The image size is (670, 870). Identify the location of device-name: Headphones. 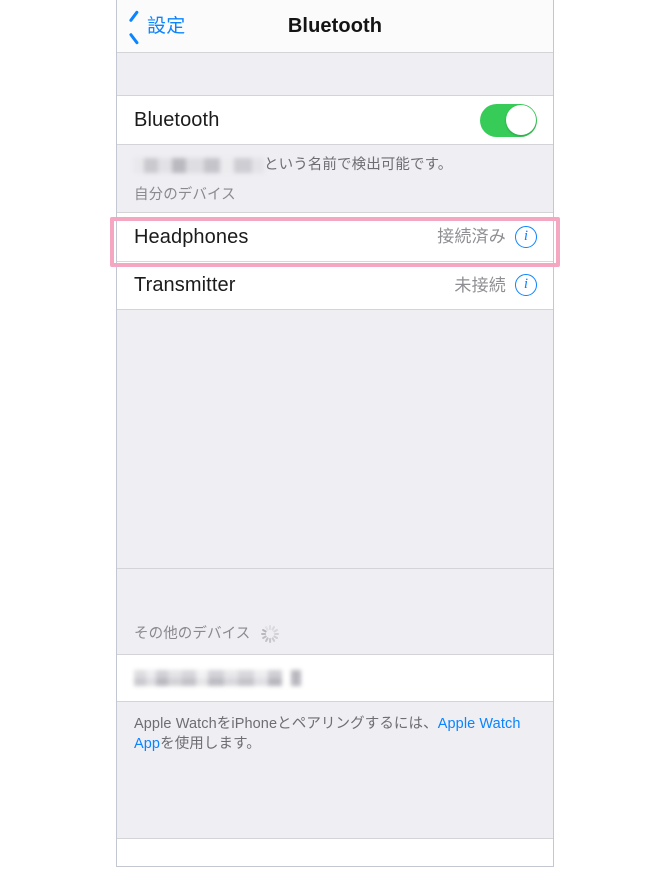
(191, 236).